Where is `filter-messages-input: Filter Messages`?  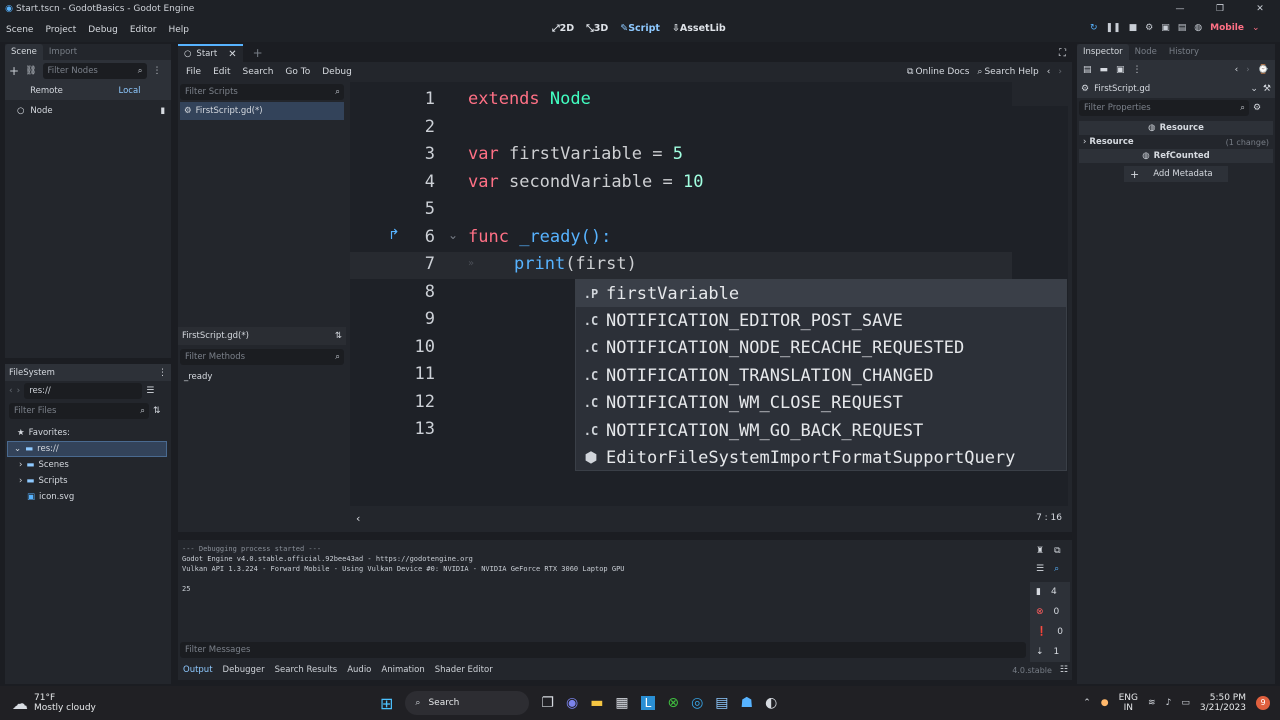
filter-messages-input: Filter Messages is located at coordinates (603, 650).